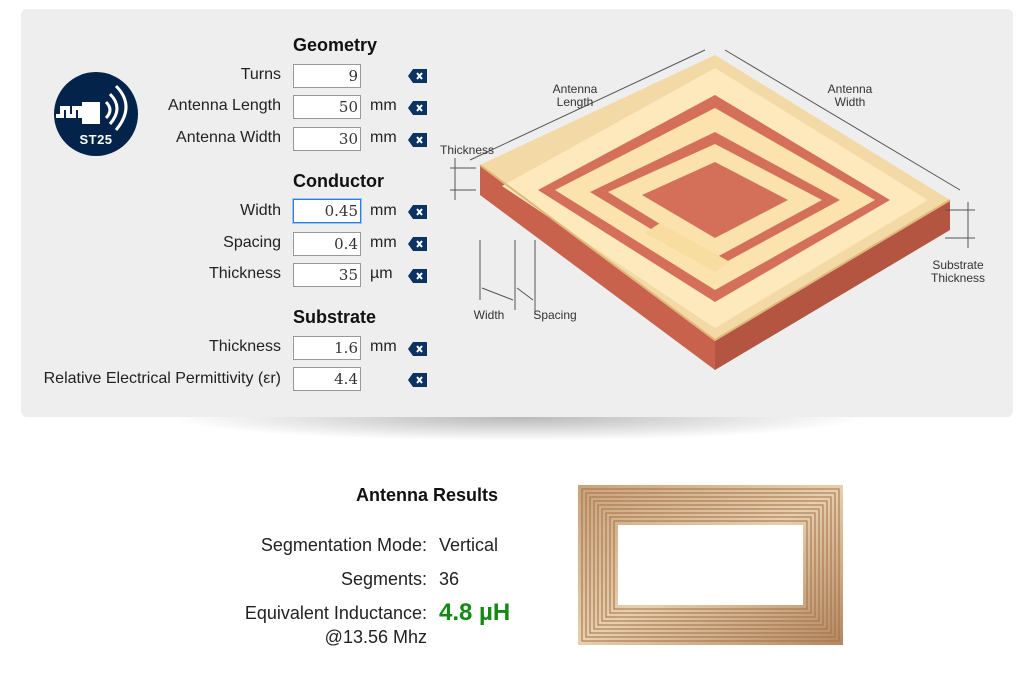 The image size is (1031, 684). I want to click on panel-shadow, so click(517, 434).